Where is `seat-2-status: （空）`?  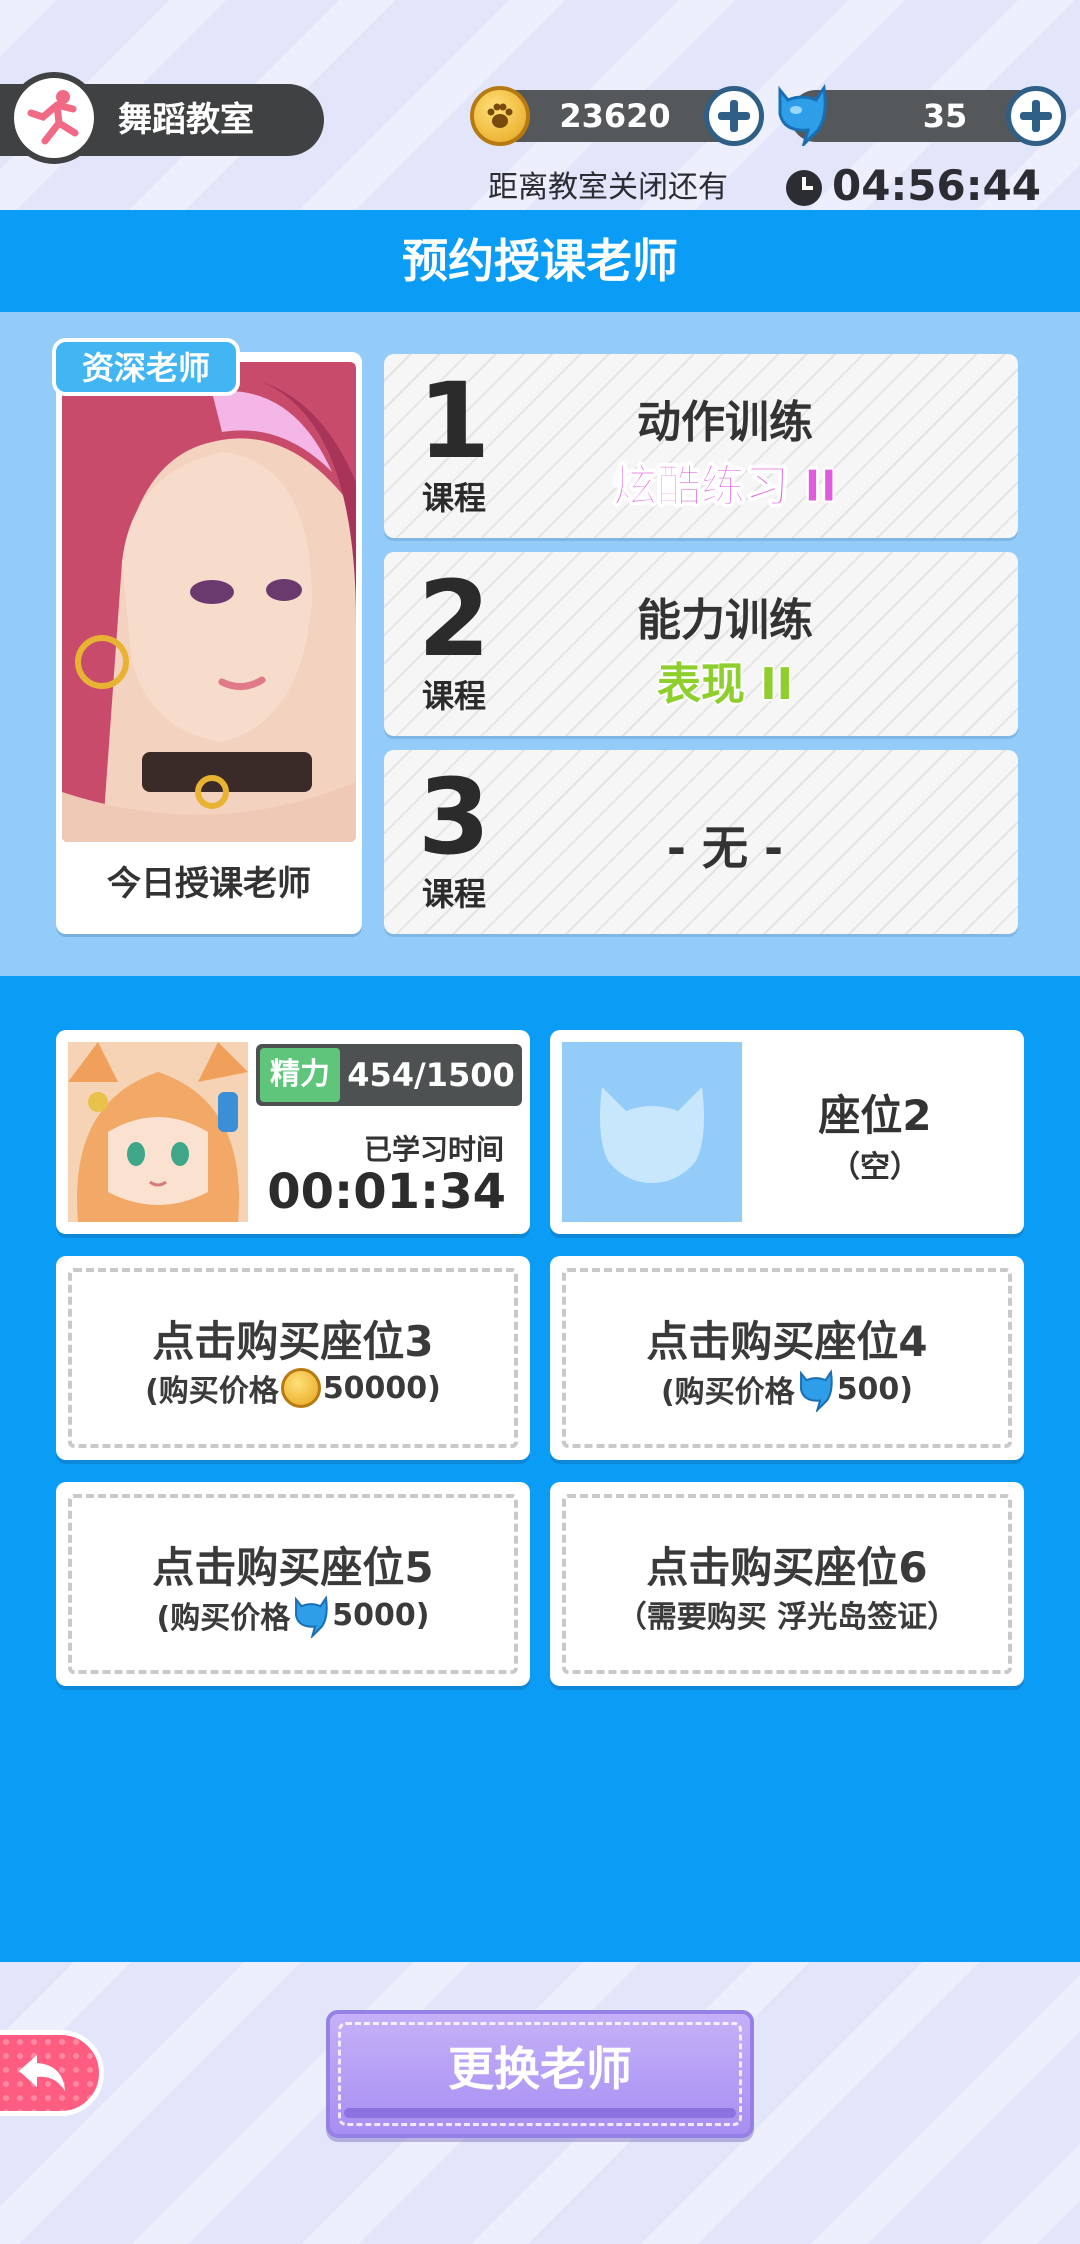
seat-2-status: （空） is located at coordinates (875, 1167).